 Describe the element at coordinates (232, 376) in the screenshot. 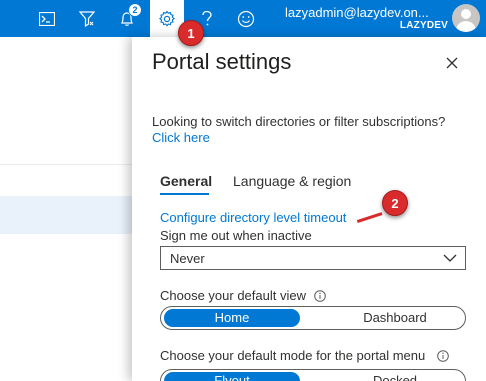

I see `default-mode-flyout-option: Flyout` at that location.